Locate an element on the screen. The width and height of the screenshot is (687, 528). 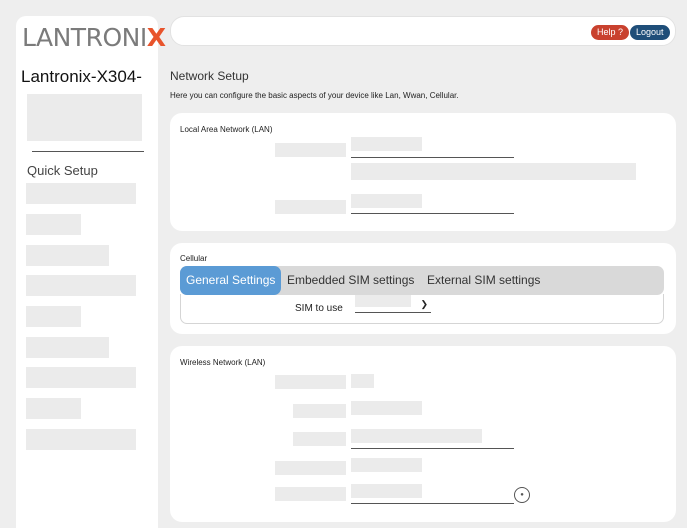
tab-embedded-sim-settings: Embedded SIM settings is located at coordinates (350, 280).